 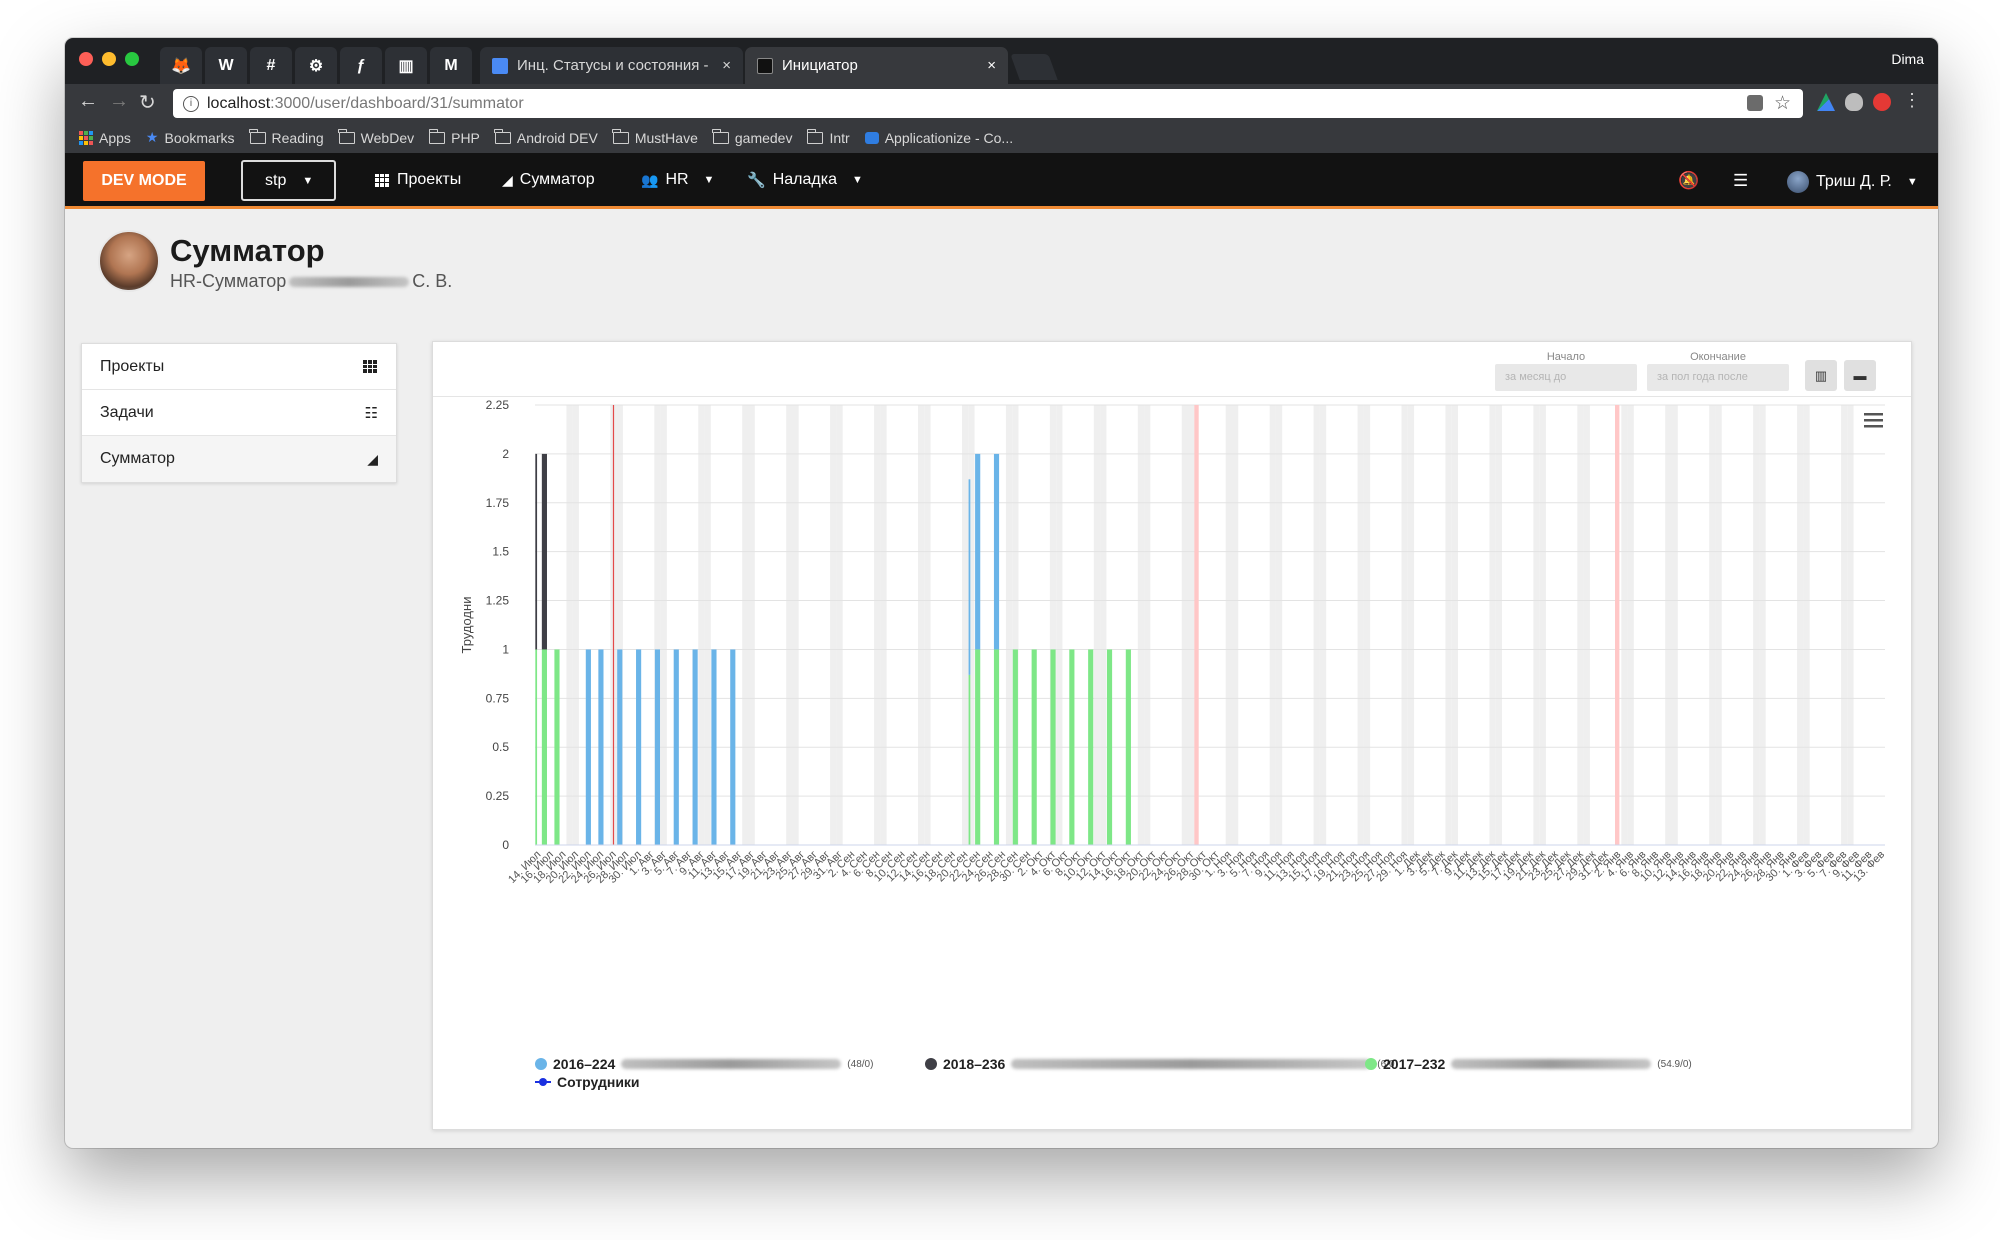 I want to click on side-item-tasks: Задачи ☷, so click(x=239, y=413).